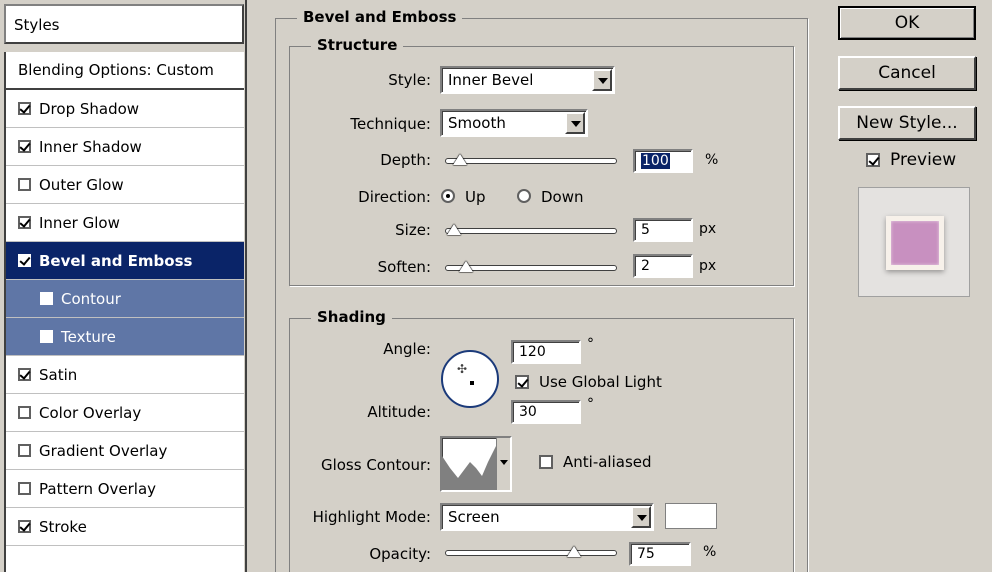 The height and width of the screenshot is (572, 992). I want to click on depth-input: 100, so click(663, 161).